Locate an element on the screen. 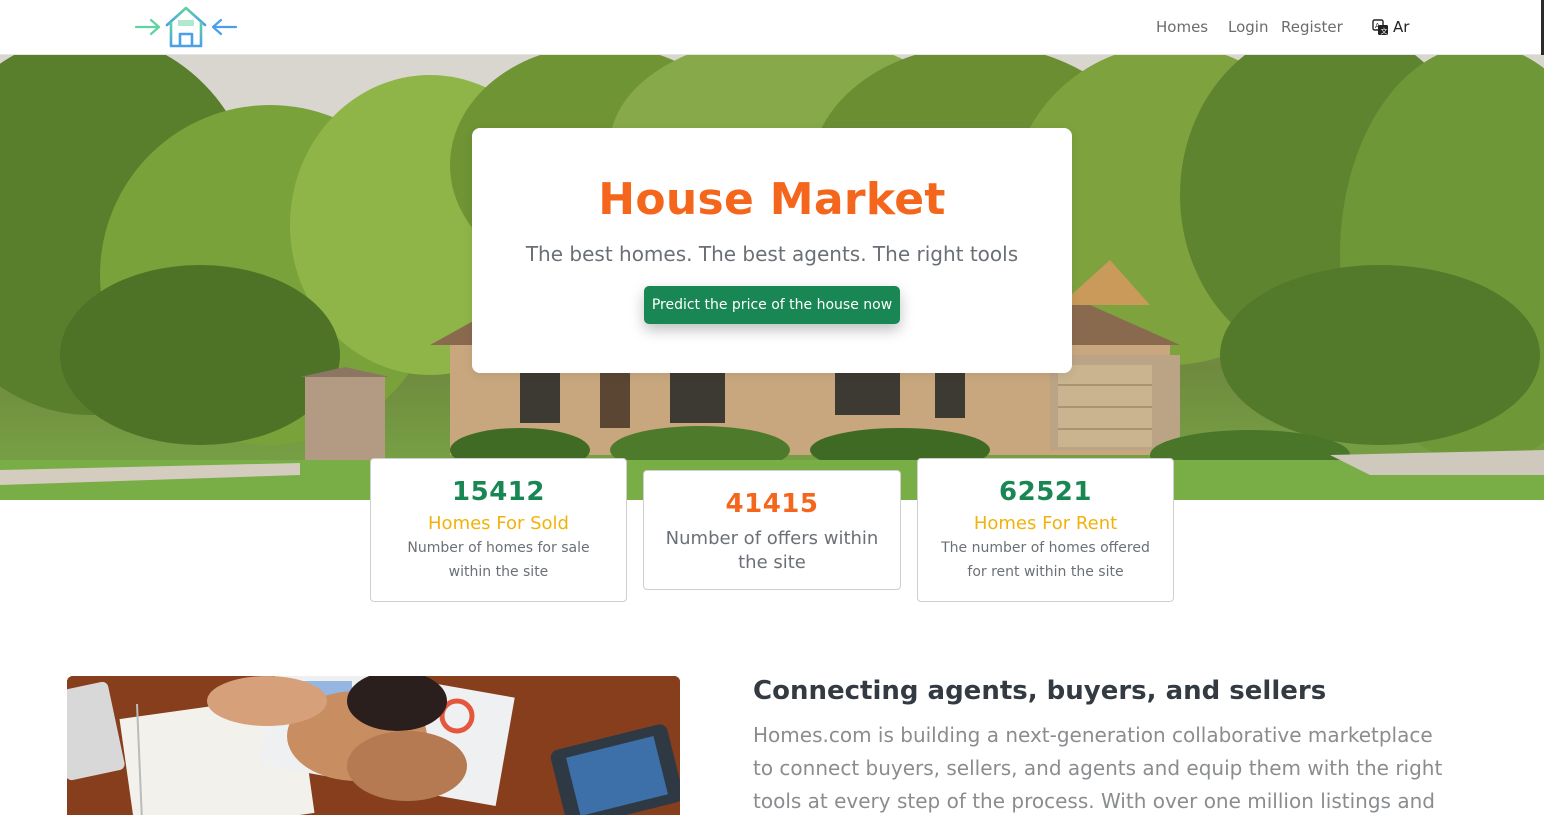 The height and width of the screenshot is (815, 1544). svg-text: A is located at coordinates (1377, 26).